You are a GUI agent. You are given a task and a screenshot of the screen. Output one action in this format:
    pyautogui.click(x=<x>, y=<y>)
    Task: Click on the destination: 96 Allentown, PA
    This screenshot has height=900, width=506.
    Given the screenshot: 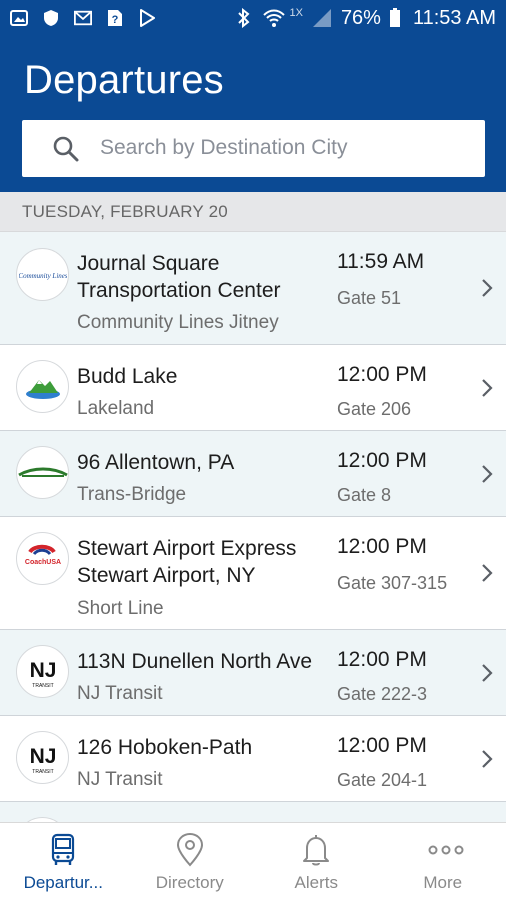 What is the action you would take?
    pyautogui.click(x=156, y=462)
    